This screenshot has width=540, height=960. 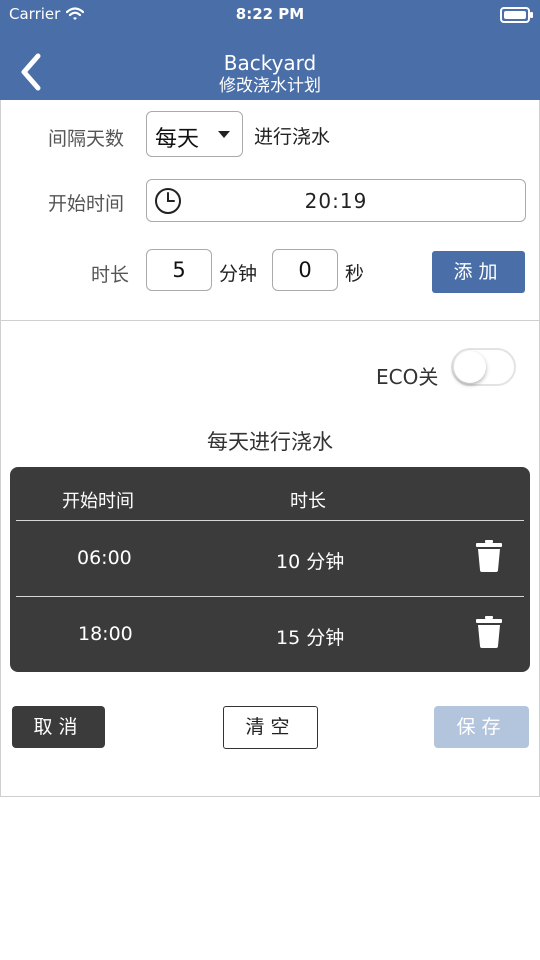 I want to click on start-time-value: 20:19, so click(x=336, y=201).